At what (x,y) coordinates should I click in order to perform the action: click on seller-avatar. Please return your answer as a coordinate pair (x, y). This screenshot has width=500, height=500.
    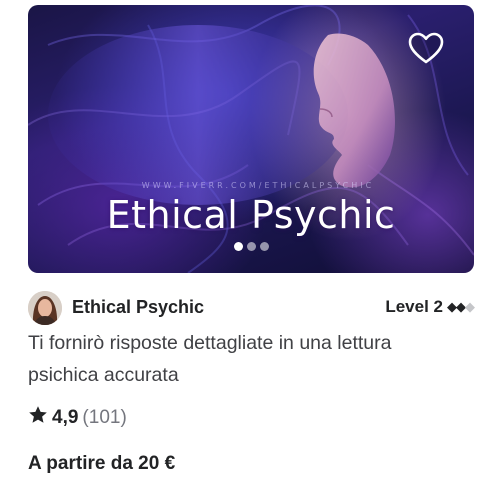
    Looking at the image, I should click on (45, 308).